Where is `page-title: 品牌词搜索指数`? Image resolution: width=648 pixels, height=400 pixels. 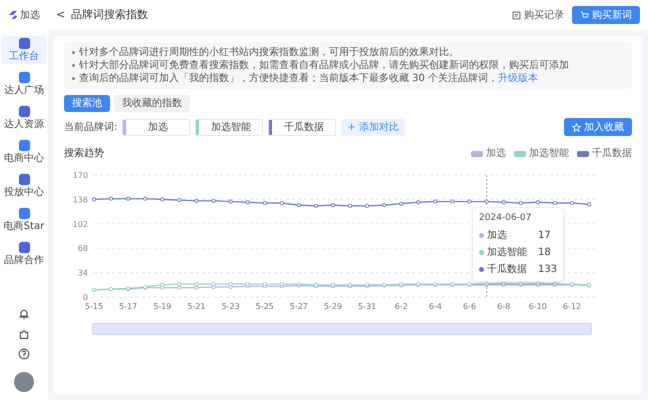
page-title: 品牌词搜索指数 is located at coordinates (109, 14).